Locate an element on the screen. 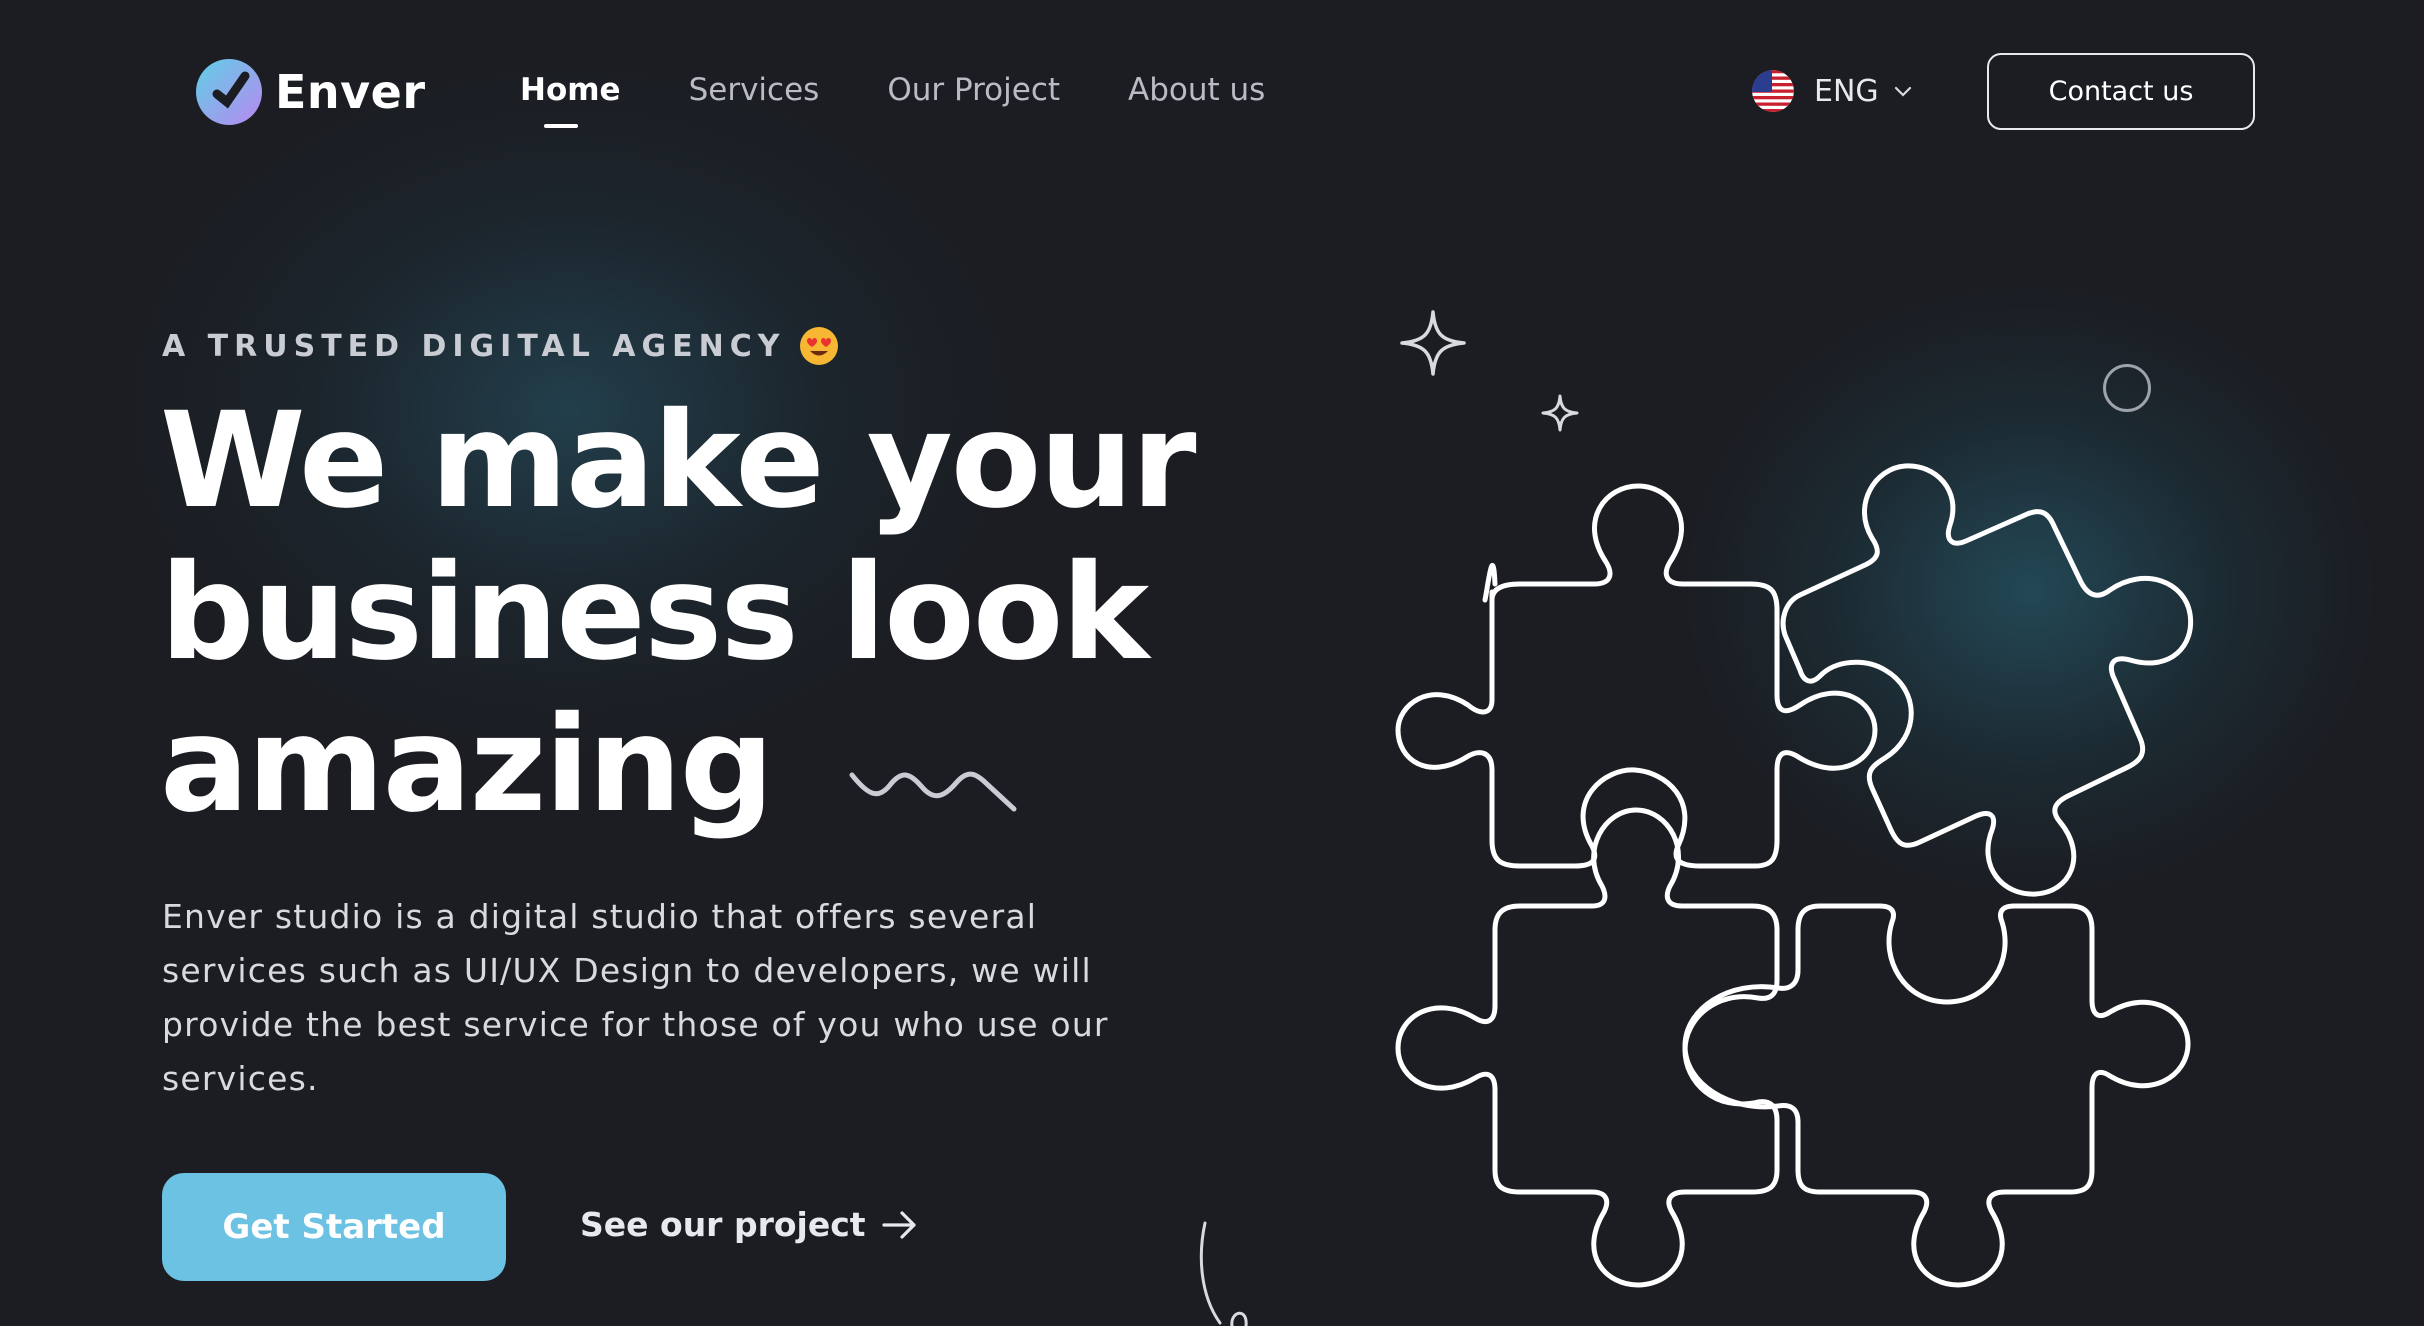 This screenshot has width=2424, height=1326. see-our-project-link: See our project is located at coordinates (749, 1224).